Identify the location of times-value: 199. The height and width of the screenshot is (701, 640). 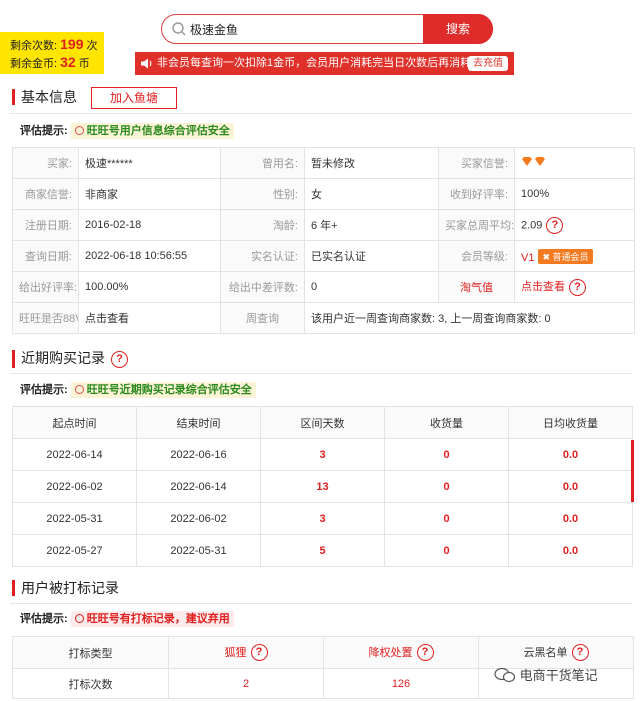
(72, 44).